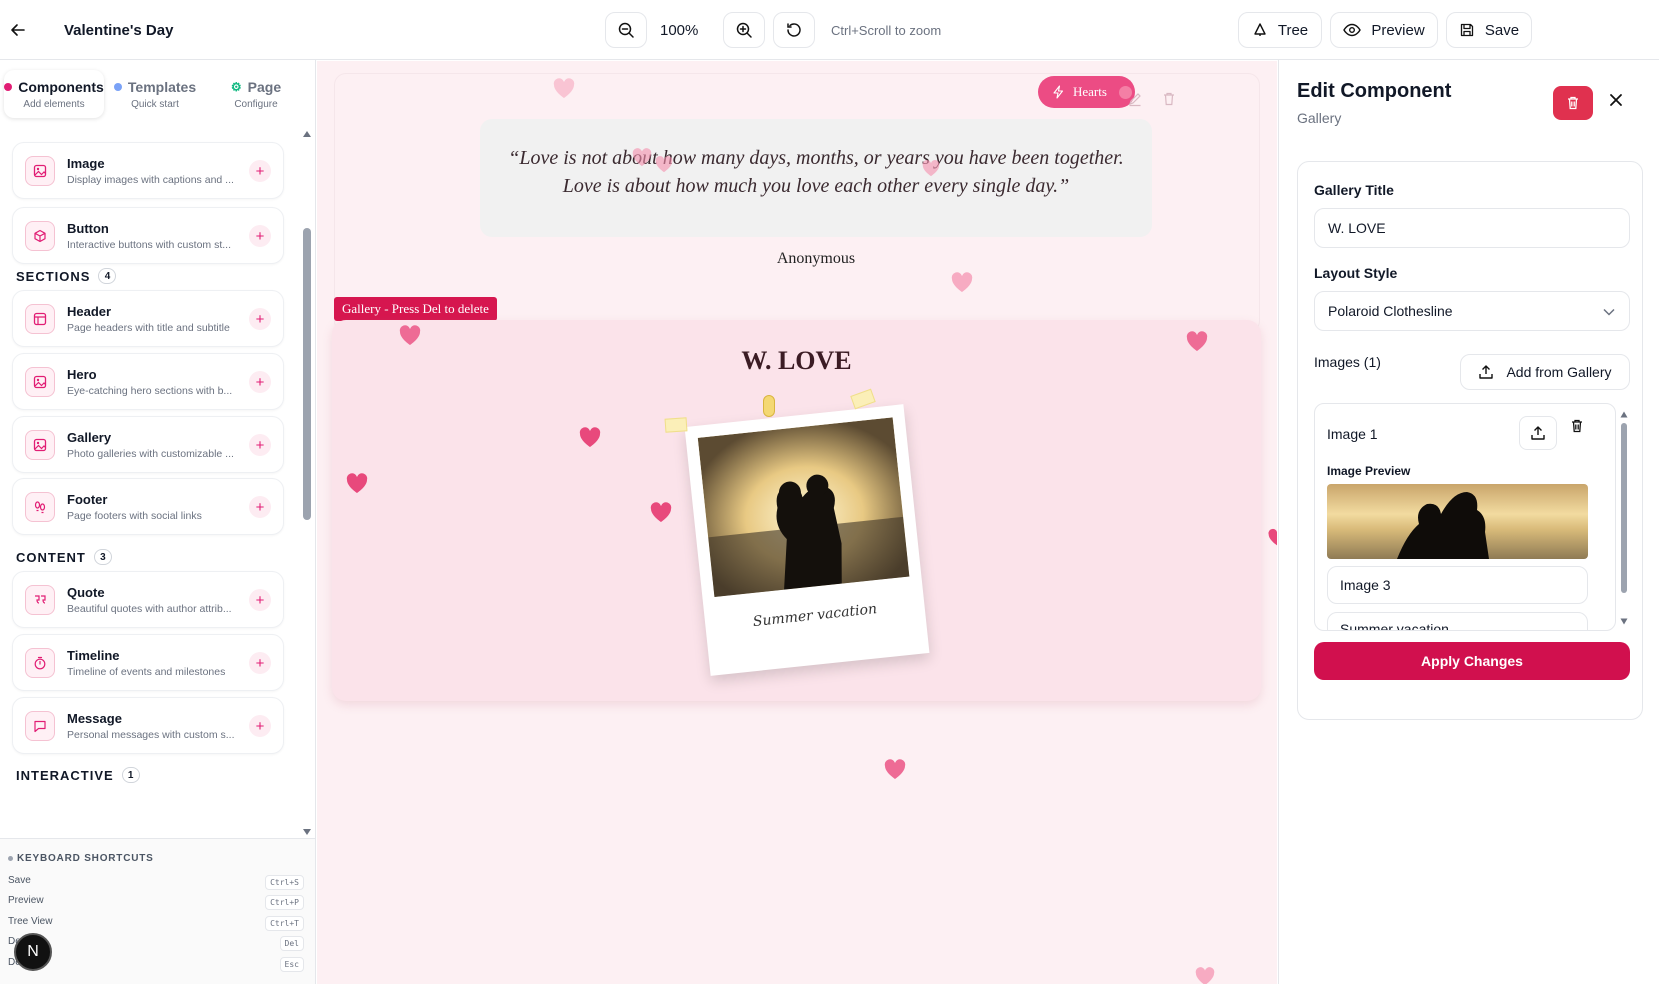 The image size is (1659, 984). Describe the element at coordinates (61, 87) in the screenshot. I see `tab-label: Components` at that location.